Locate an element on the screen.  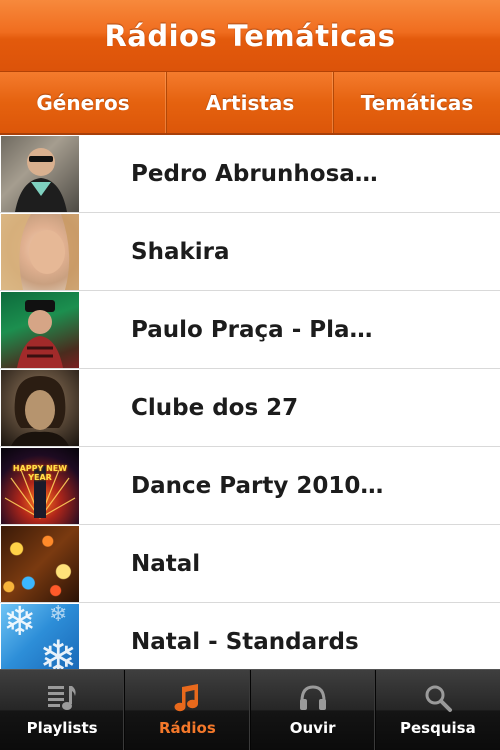
tab-label: Playlists is located at coordinates (62, 728).